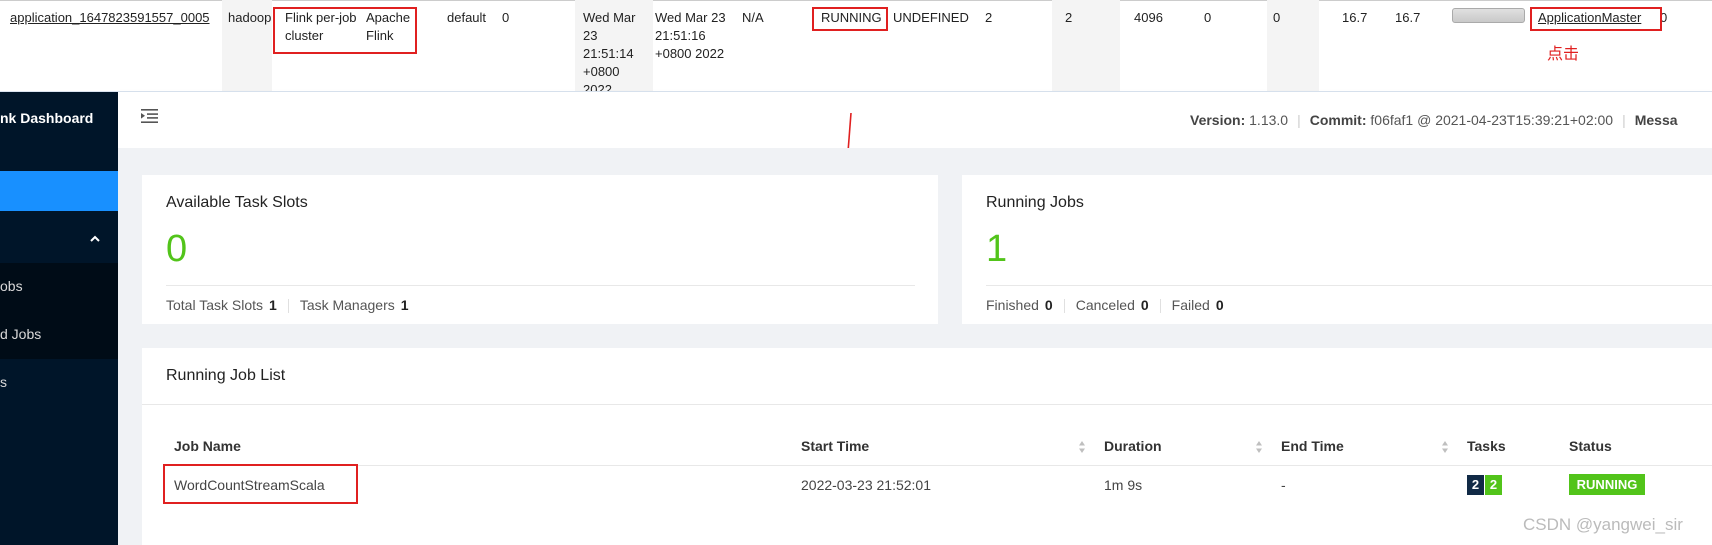 This screenshot has width=1712, height=545. I want to click on sidebar-item-task-managers: s, so click(3, 382).